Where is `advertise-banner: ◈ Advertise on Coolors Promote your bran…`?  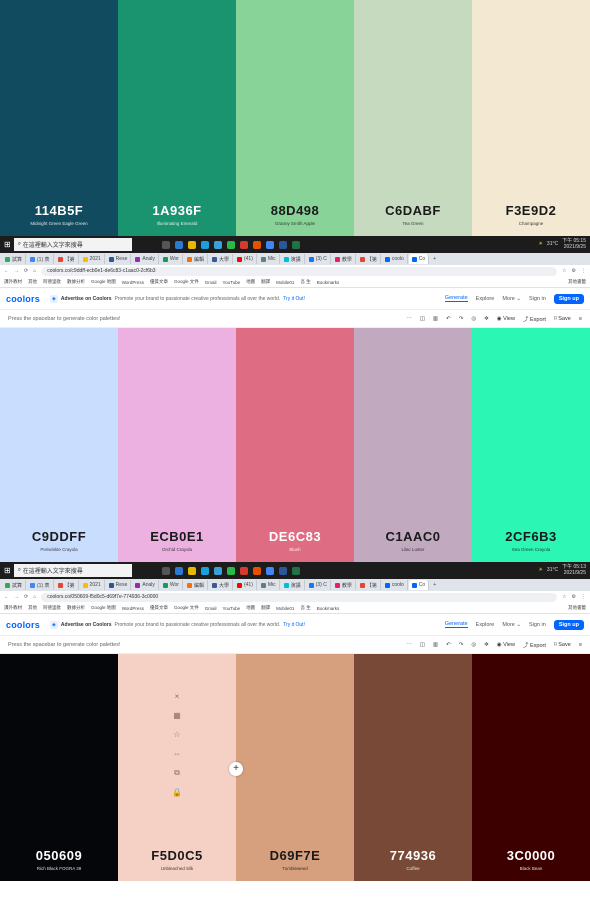 advertise-banner: ◈ Advertise on Coolors Promote your bran… is located at coordinates (177, 624).